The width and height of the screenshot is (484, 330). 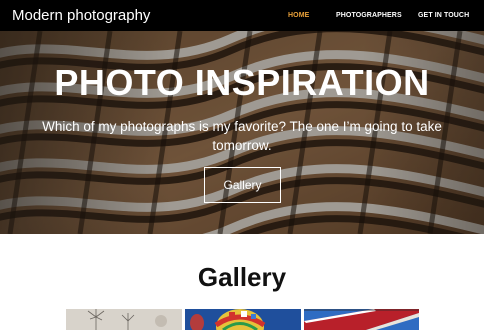 What do you see at coordinates (443, 16) in the screenshot?
I see `nav-link-get-in-touch: GET IN TOUCH` at bounding box center [443, 16].